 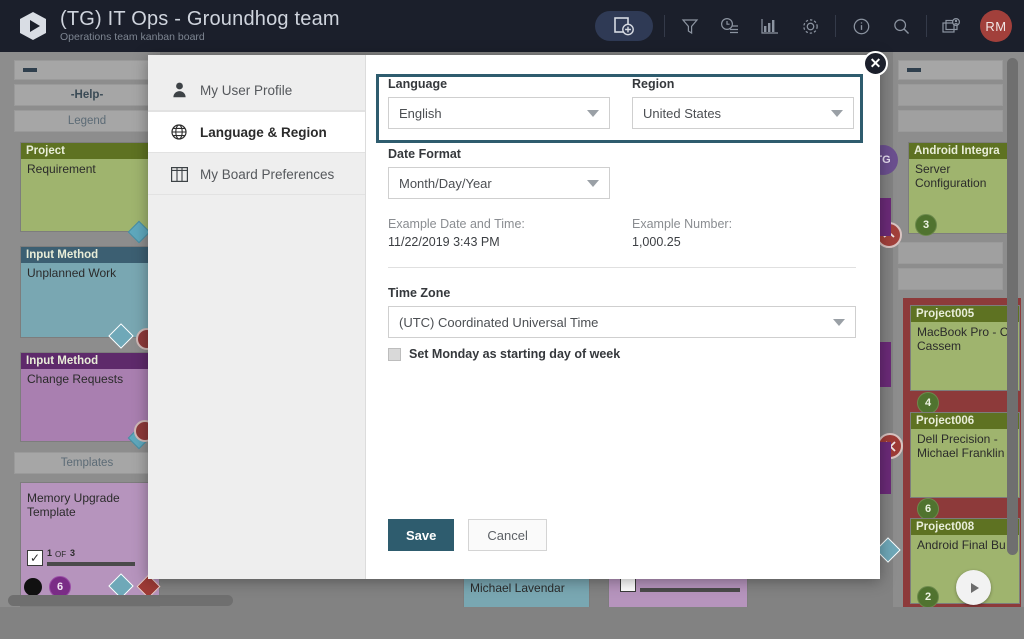 What do you see at coordinates (730, 26) in the screenshot?
I see `history-icon` at bounding box center [730, 26].